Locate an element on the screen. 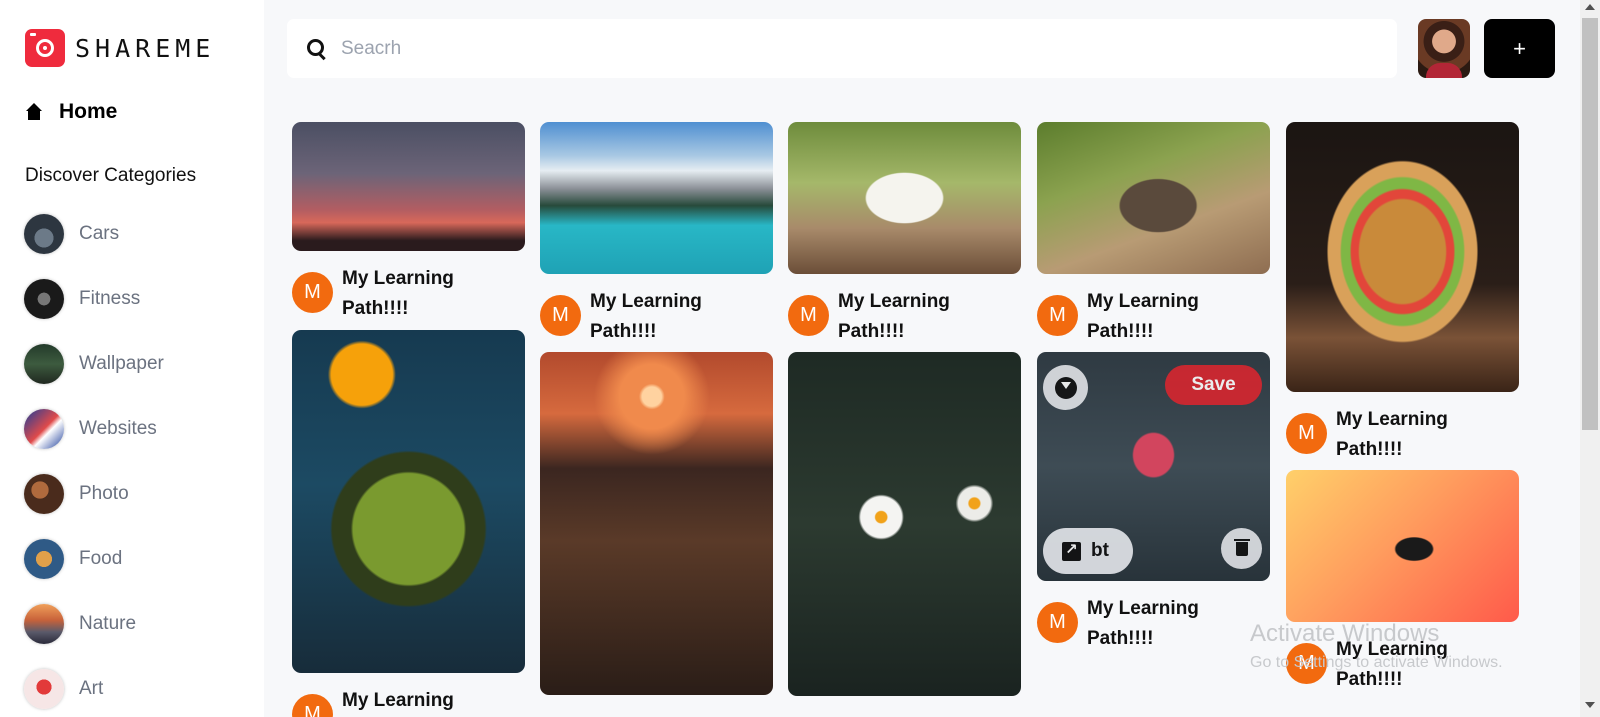 The width and height of the screenshot is (1600, 717). search-icon is located at coordinates (317, 48).